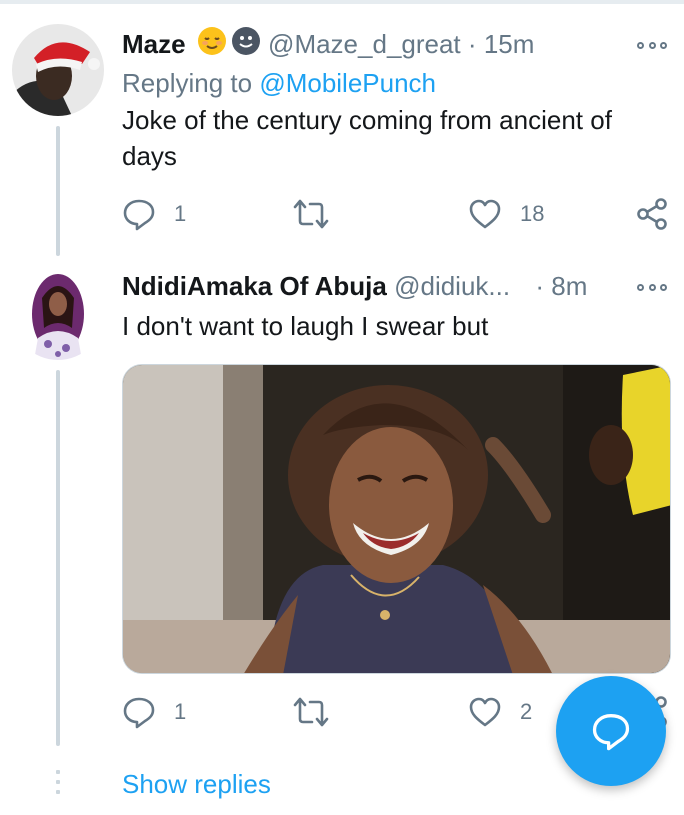 The image size is (684, 815). I want to click on avatar-ndidiamaka, so click(58, 314).